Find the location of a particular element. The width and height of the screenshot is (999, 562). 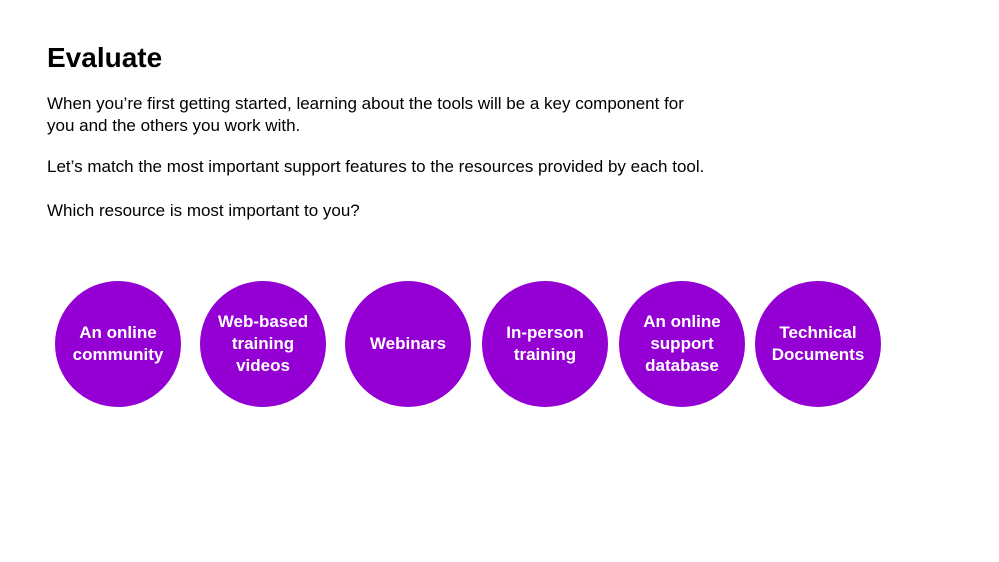

option-in-person-training-button: In-person training is located at coordinates (545, 344).